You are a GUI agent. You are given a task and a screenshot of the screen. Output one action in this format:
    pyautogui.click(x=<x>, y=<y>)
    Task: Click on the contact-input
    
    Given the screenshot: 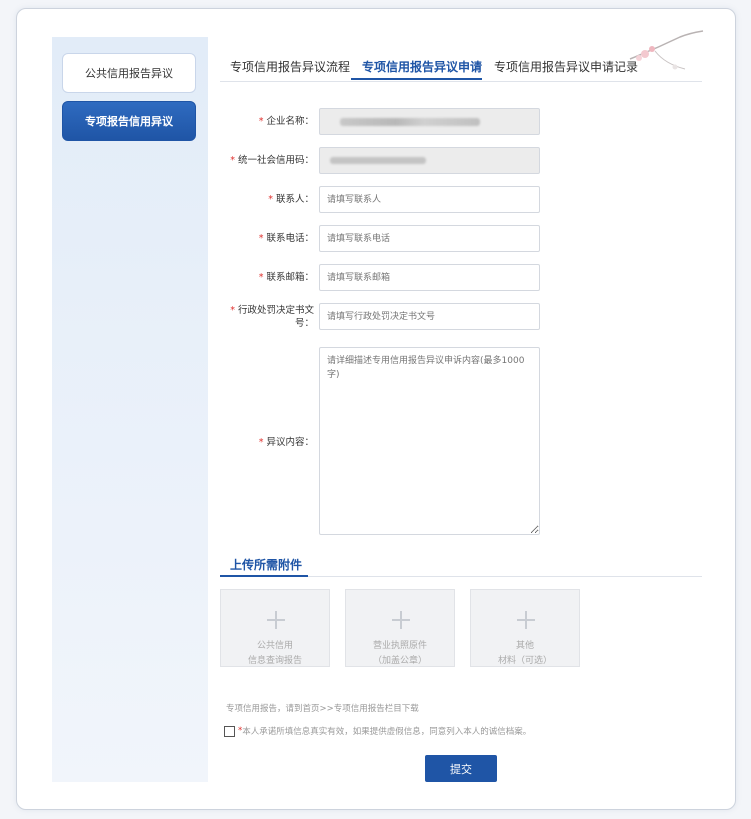 What is the action you would take?
    pyautogui.click(x=429, y=199)
    